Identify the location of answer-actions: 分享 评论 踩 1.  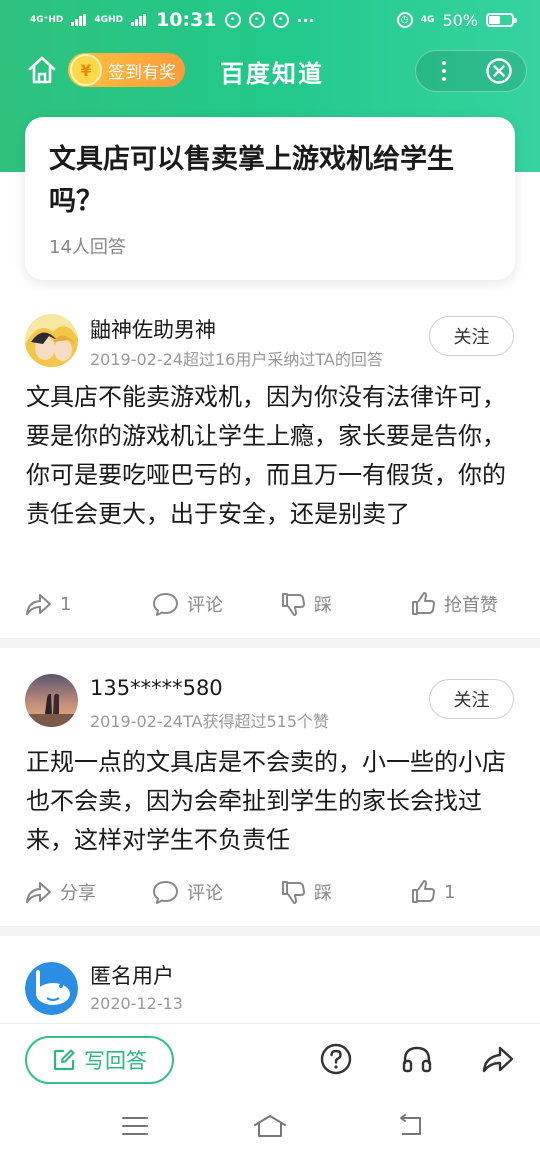
(270, 892).